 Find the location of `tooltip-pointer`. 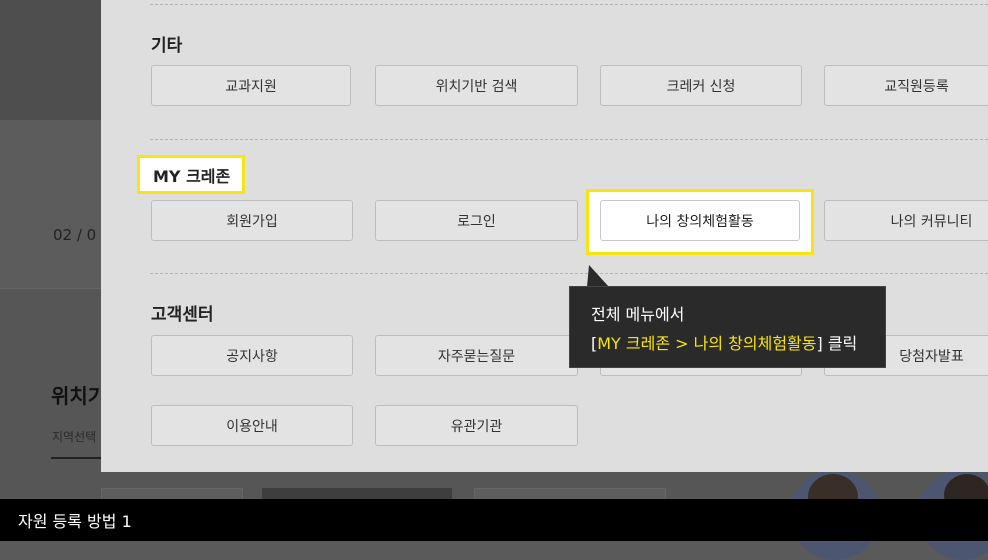

tooltip-pointer is located at coordinates (598, 276).